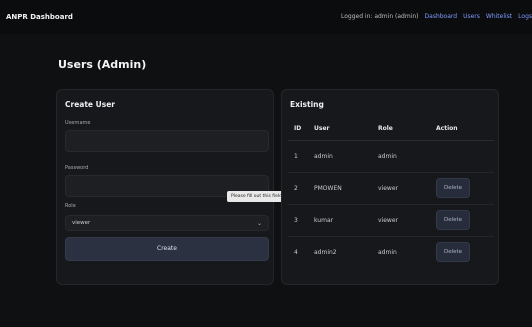  I want to click on username-label: Username, so click(78, 123).